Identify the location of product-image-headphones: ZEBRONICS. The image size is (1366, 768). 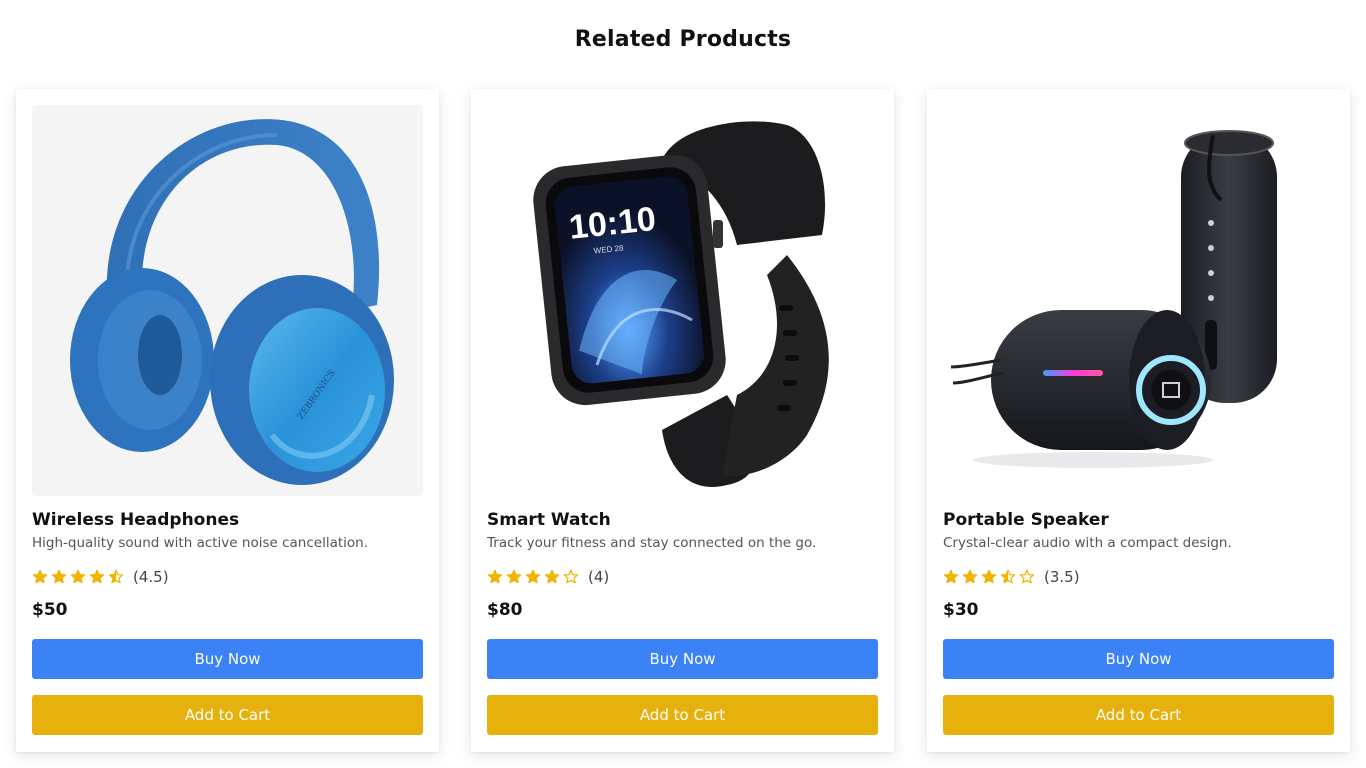
(227, 300).